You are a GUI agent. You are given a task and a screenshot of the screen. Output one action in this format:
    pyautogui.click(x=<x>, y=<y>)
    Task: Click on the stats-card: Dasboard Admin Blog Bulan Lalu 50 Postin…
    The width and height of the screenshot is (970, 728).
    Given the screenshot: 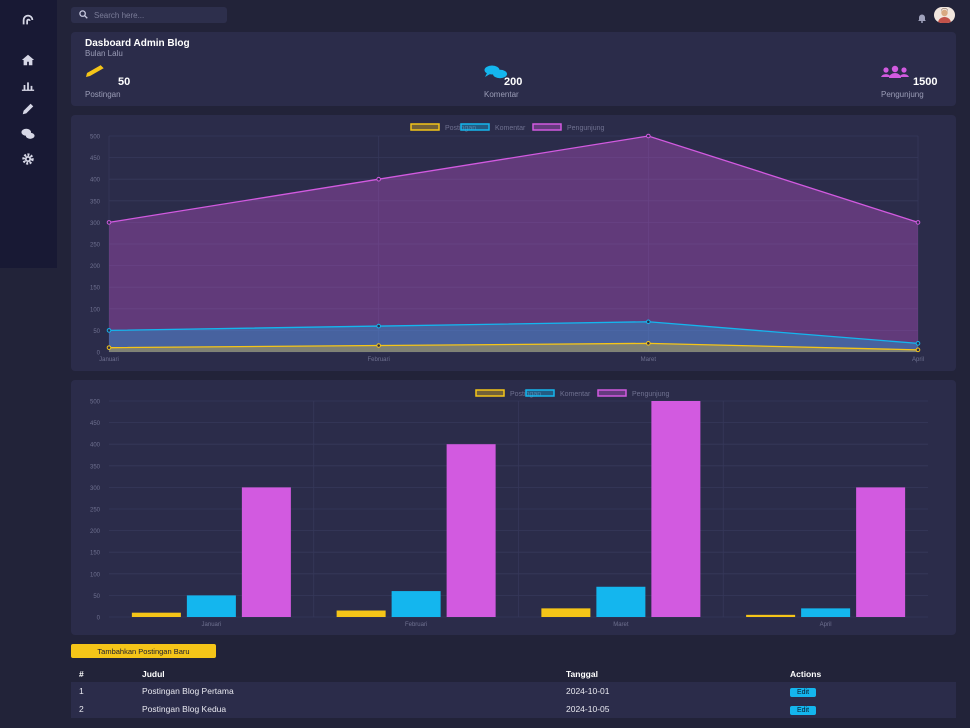 What is the action you would take?
    pyautogui.click(x=513, y=69)
    